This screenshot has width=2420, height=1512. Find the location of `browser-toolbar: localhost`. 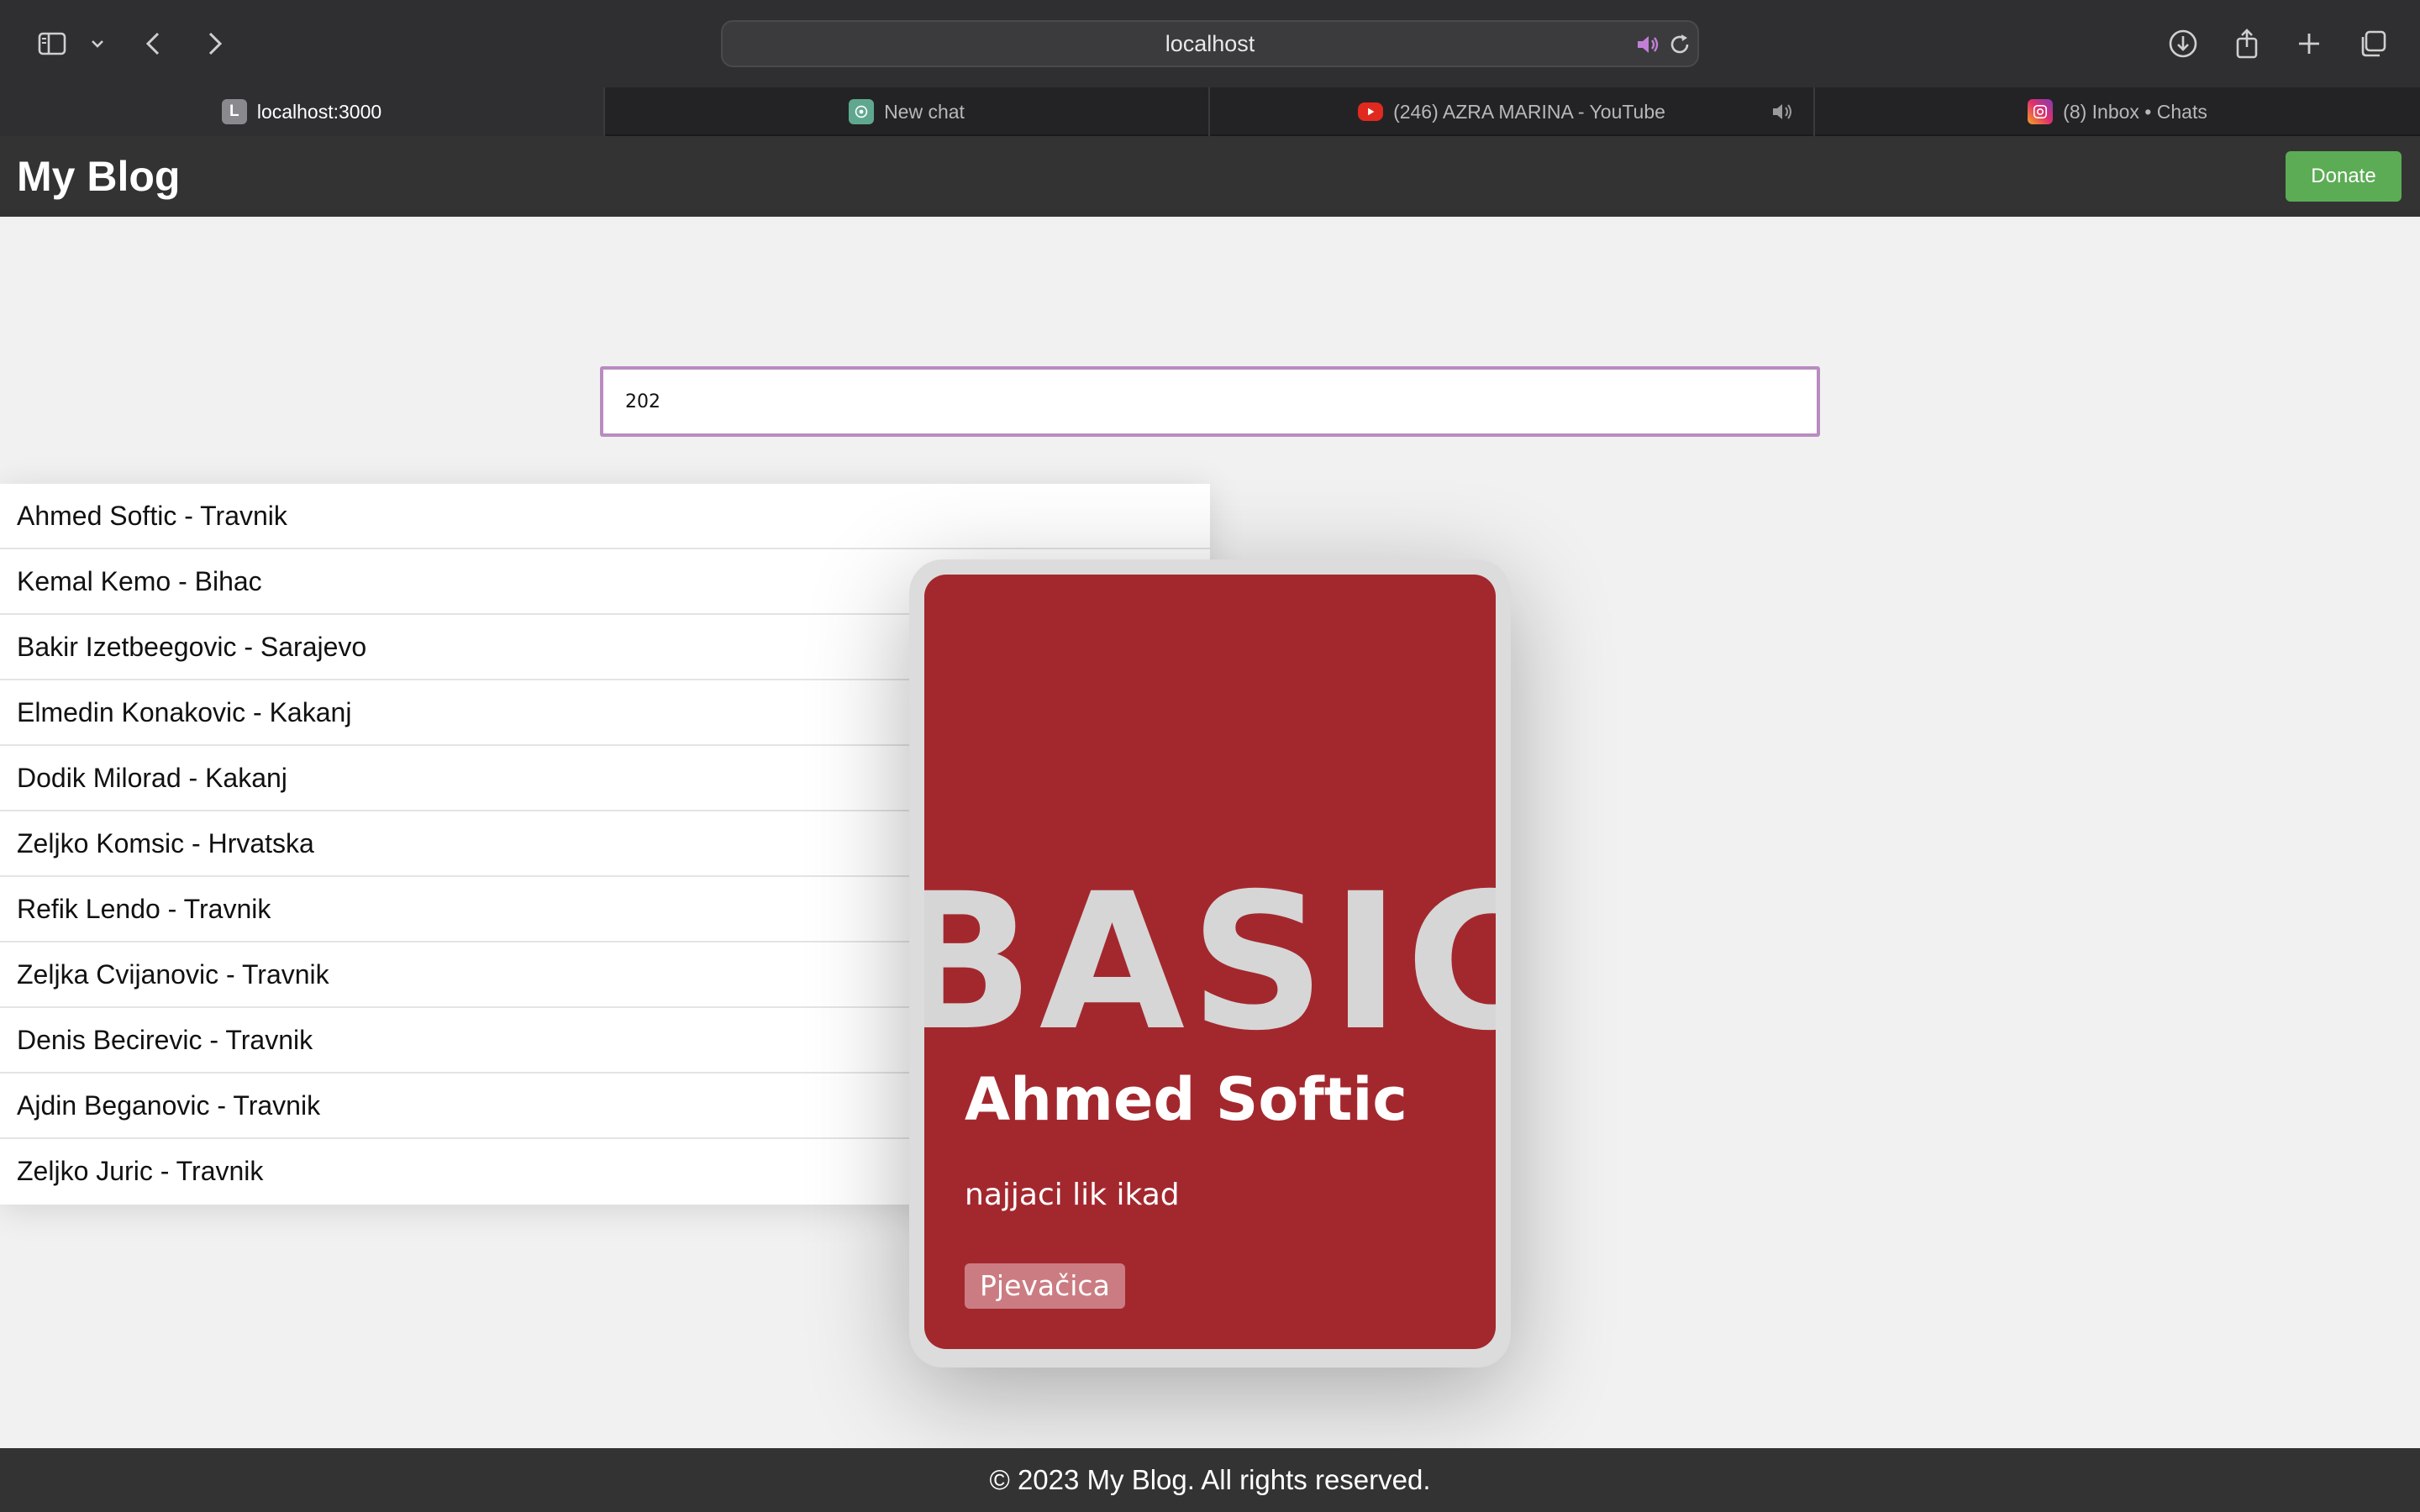

browser-toolbar: localhost is located at coordinates (1210, 43).